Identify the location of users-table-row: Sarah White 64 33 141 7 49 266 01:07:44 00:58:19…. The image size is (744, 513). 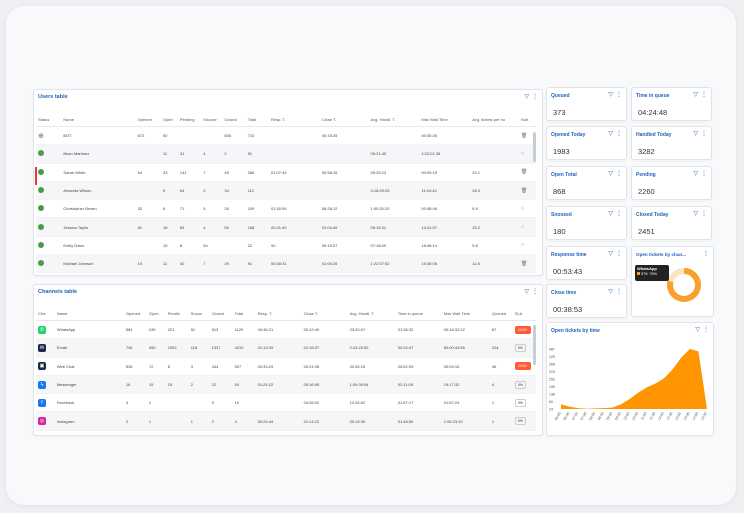
(286, 172).